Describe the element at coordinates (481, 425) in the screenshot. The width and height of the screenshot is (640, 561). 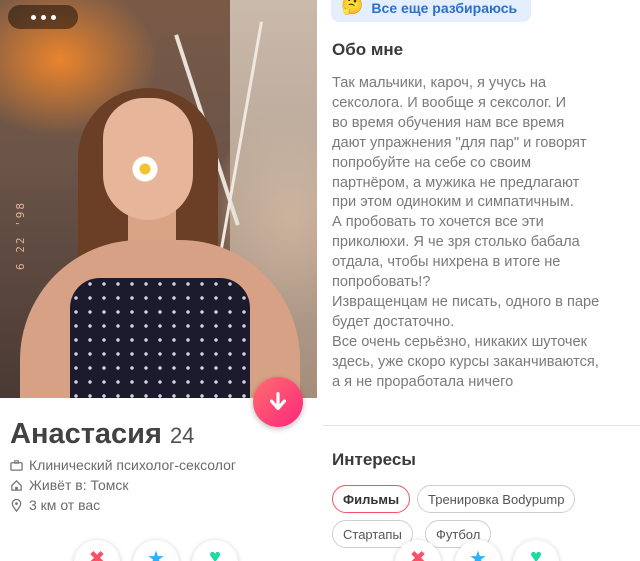
I see `section-divider` at that location.